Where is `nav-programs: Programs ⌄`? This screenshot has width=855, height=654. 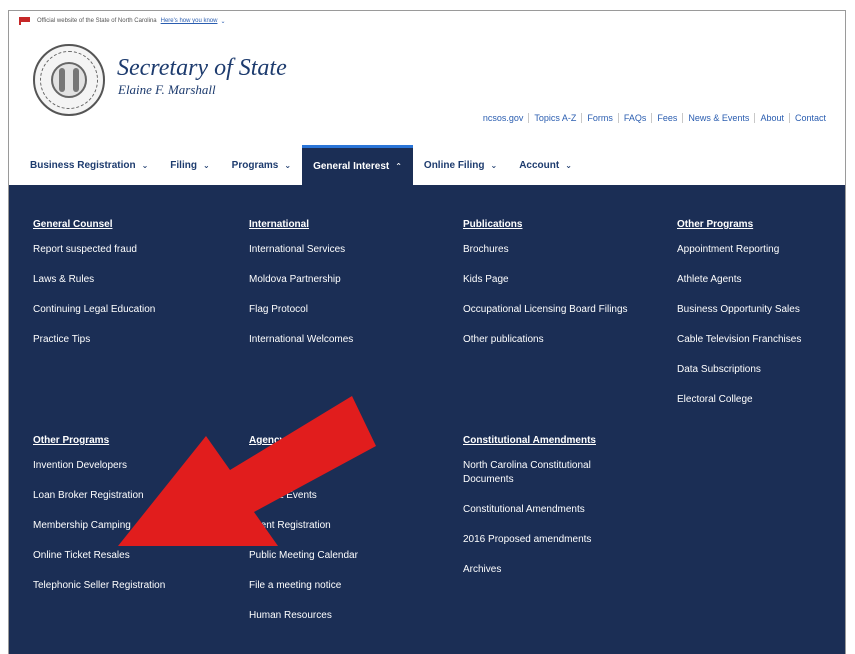
nav-programs: Programs ⌄ is located at coordinates (261, 165).